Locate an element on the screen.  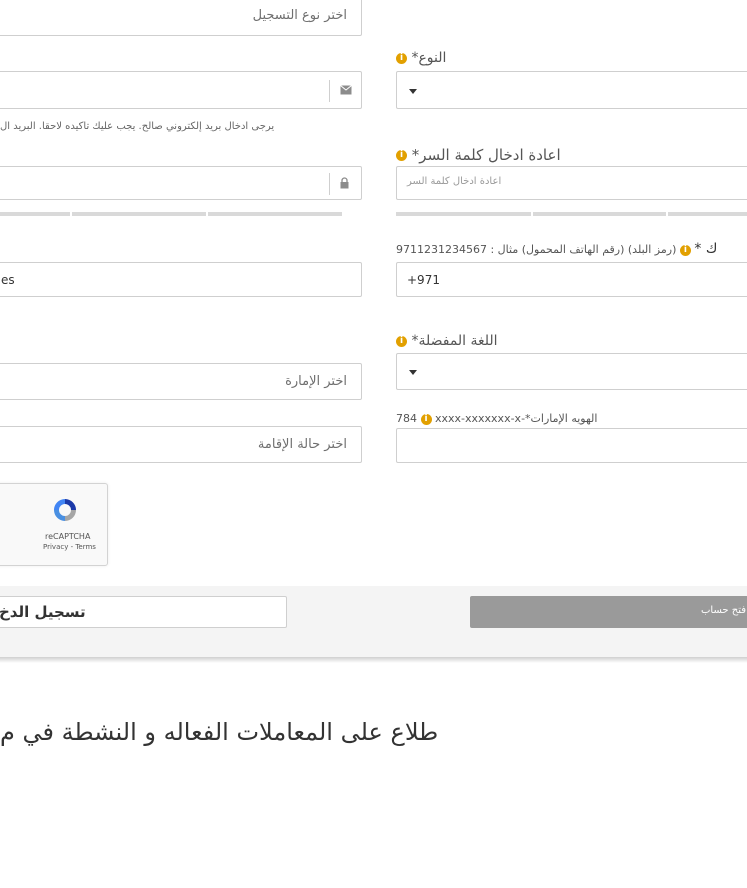
emirate-placeholder: اختر الإمارة is located at coordinates (316, 381).